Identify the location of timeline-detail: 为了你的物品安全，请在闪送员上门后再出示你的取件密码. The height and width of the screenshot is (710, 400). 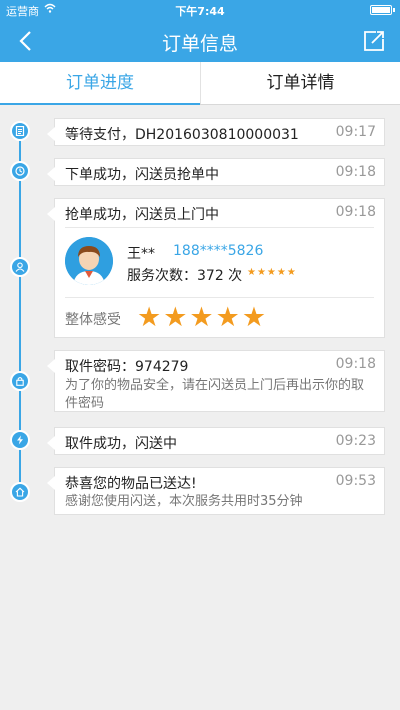
(215, 394).